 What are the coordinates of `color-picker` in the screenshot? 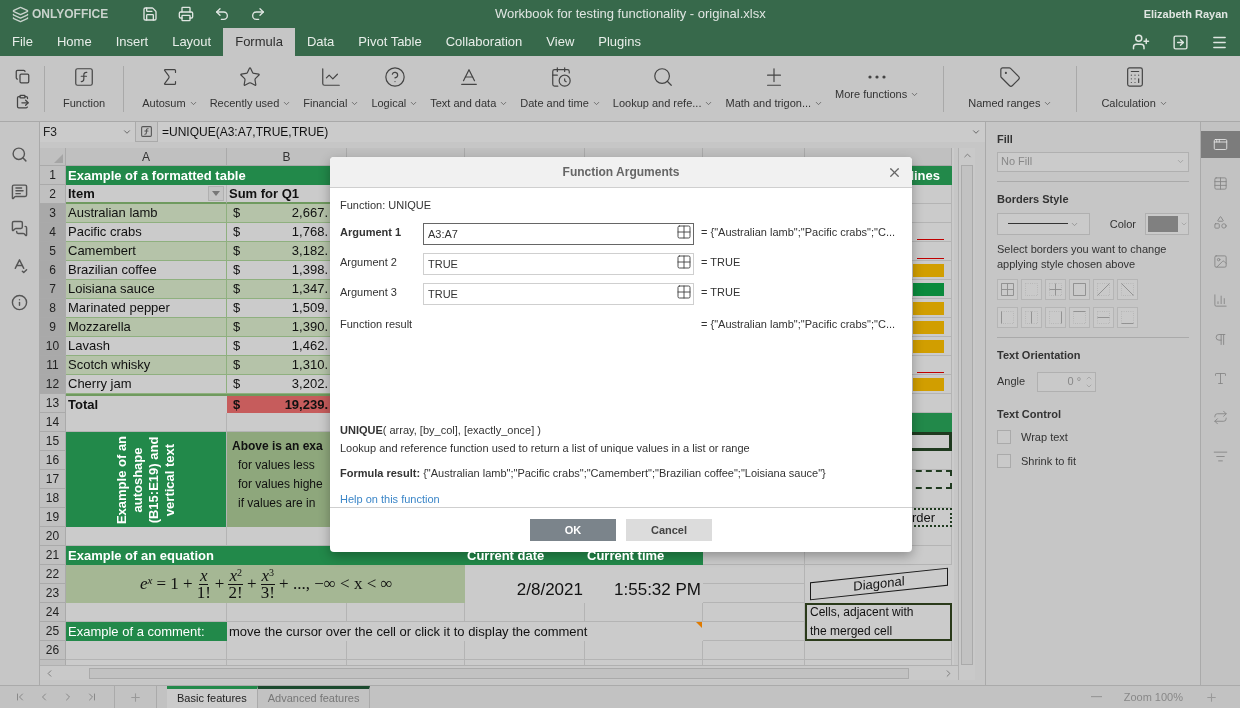 It's located at (1167, 224).